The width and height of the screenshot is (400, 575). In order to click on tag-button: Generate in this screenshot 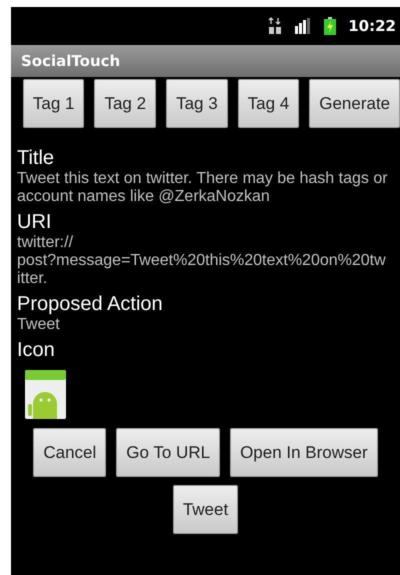, I will do `click(354, 103)`.